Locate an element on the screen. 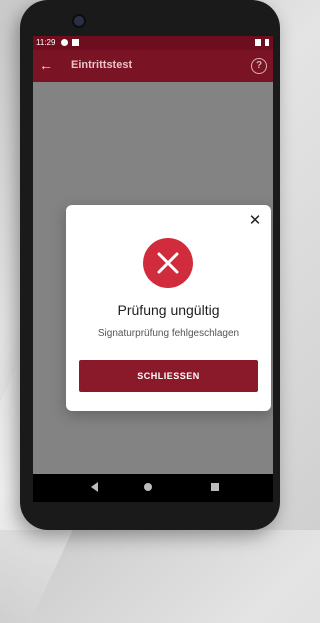 This screenshot has width=320, height=623. back-arrow-icon: ← is located at coordinates (46, 65).